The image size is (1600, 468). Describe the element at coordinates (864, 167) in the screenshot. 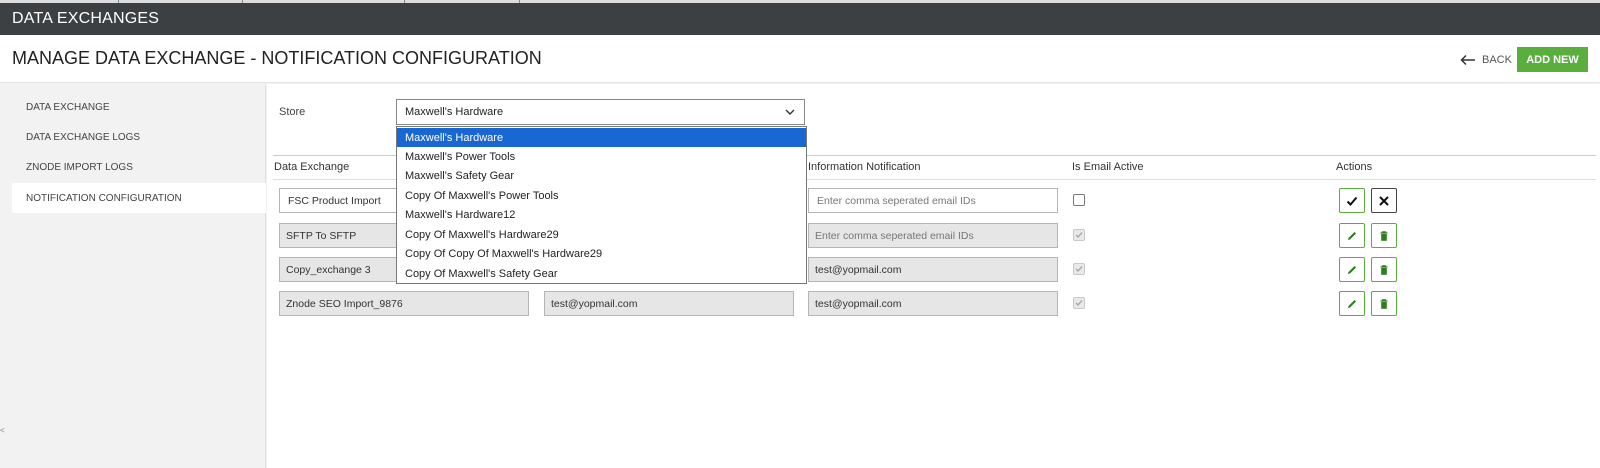

I see `column-header-information-notification: Information Notification` at that location.